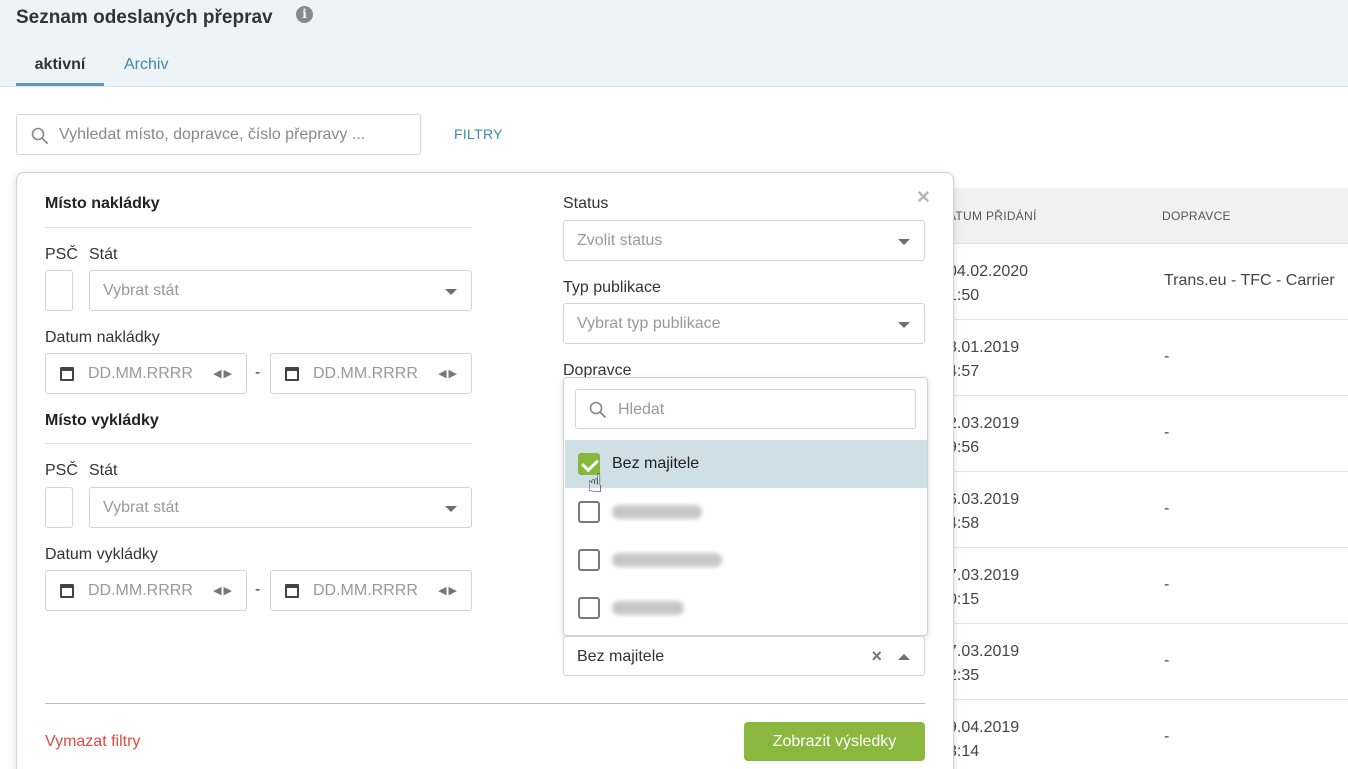 The height and width of the screenshot is (769, 1348). Describe the element at coordinates (144, 17) in the screenshot. I see `page-title: Seznam odeslaných přeprav` at that location.